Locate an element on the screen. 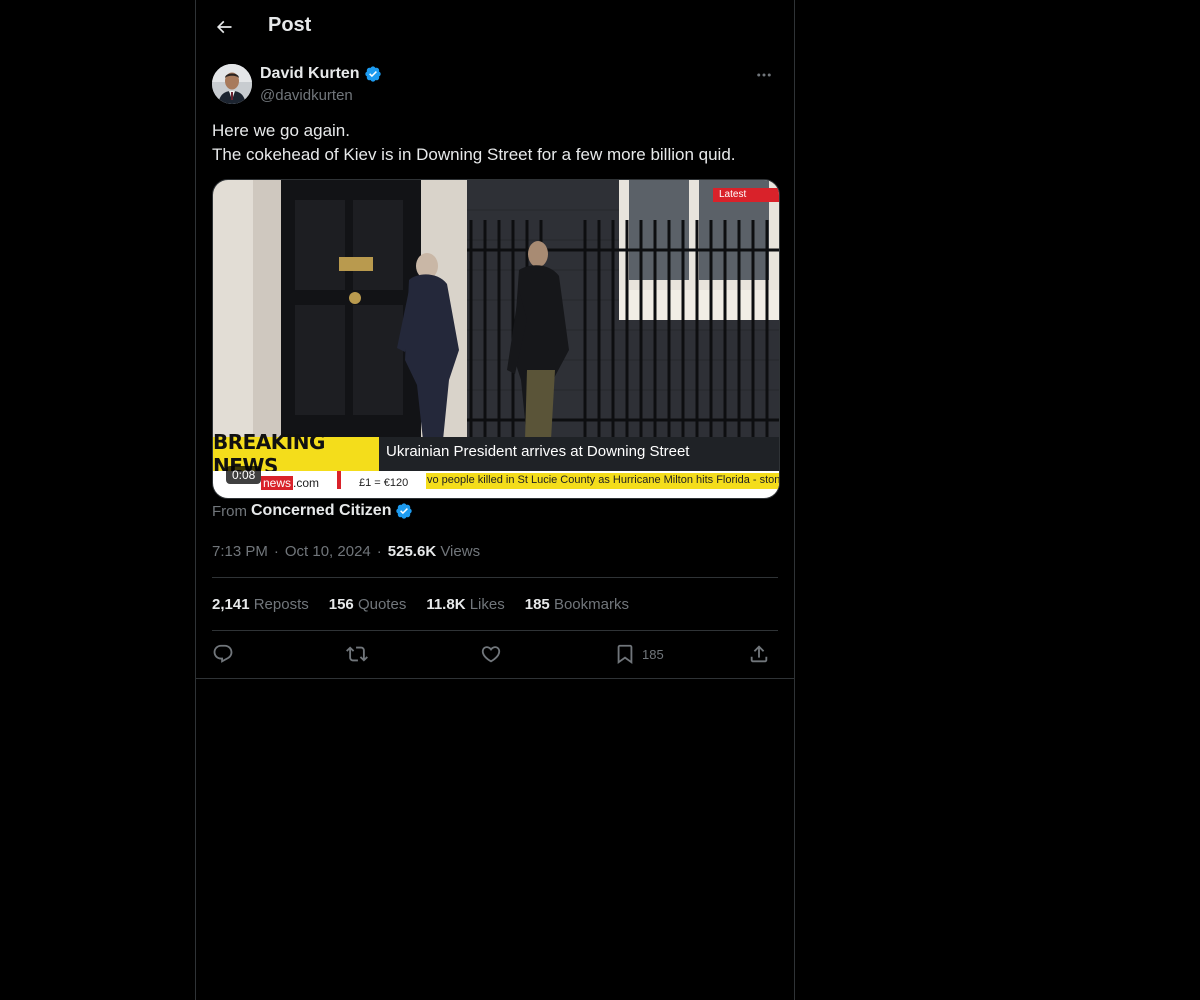 The width and height of the screenshot is (1200, 1000). reply-button is located at coordinates (223, 654).